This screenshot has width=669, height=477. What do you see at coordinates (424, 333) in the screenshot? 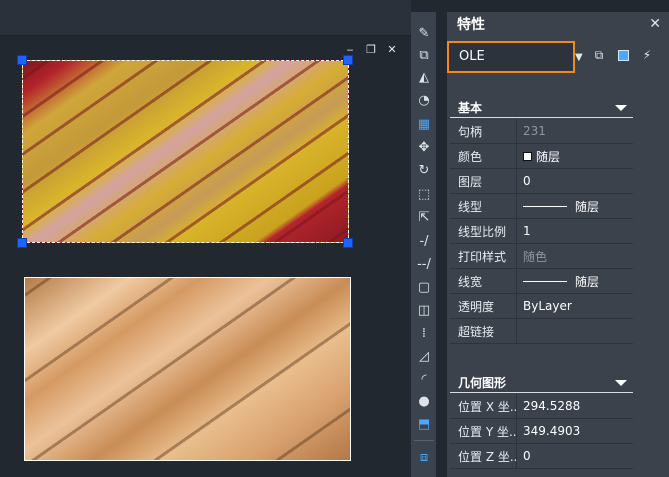
I see `join-icon: ⁞` at bounding box center [424, 333].